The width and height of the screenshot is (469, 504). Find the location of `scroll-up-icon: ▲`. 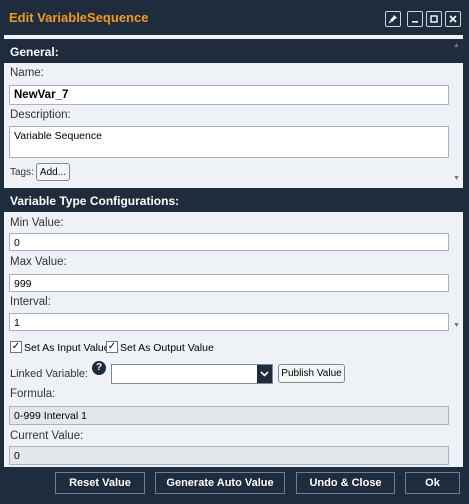

scroll-up-icon: ▲ is located at coordinates (456, 45).